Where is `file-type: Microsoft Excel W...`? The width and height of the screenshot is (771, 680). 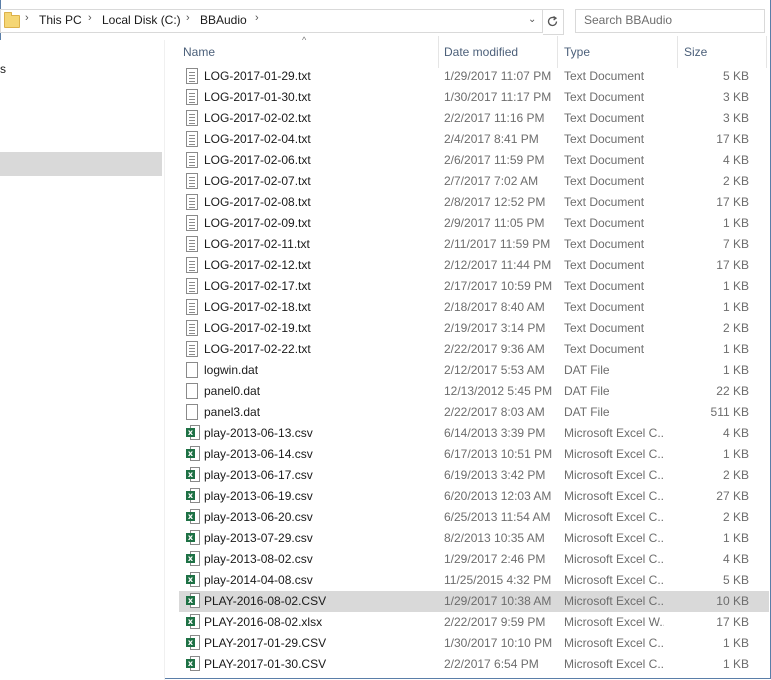
file-type: Microsoft Excel W... is located at coordinates (614, 622).